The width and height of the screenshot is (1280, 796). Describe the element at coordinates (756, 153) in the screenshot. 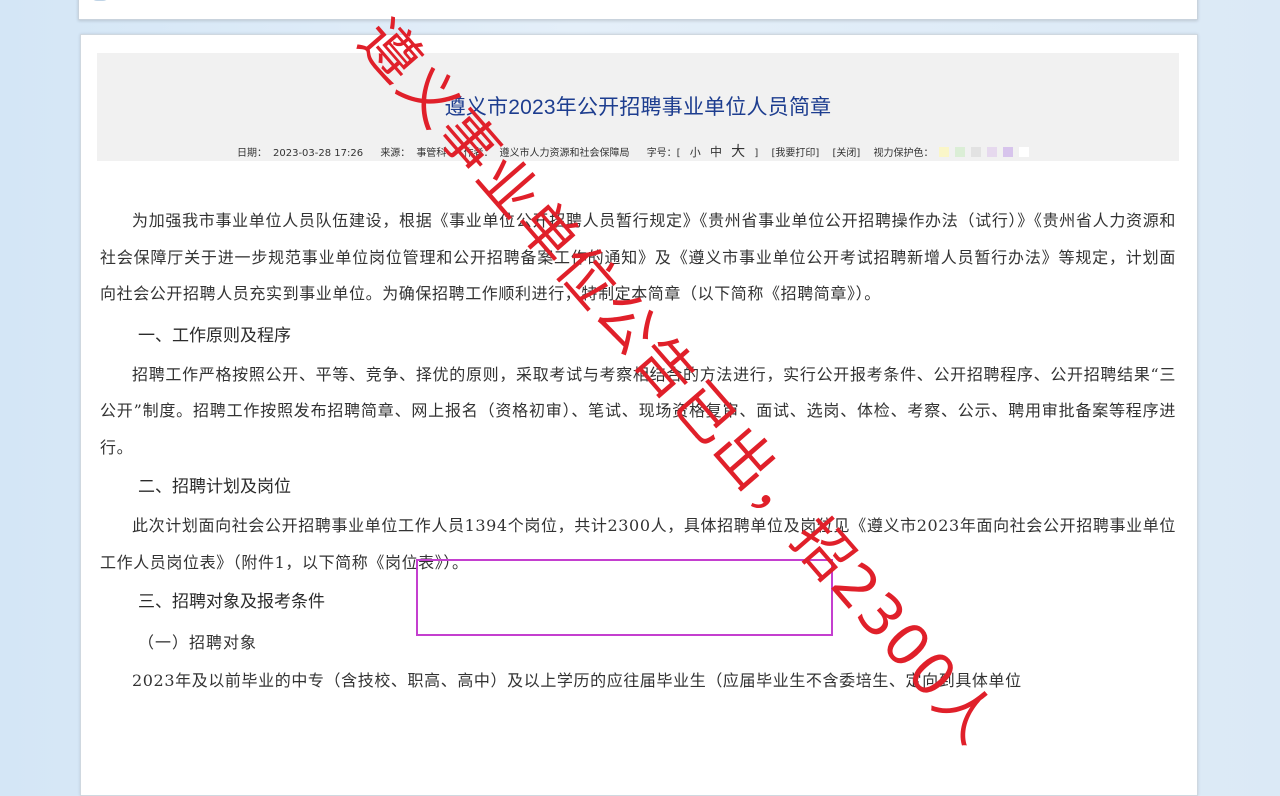

I see `font-size-end: ]` at that location.